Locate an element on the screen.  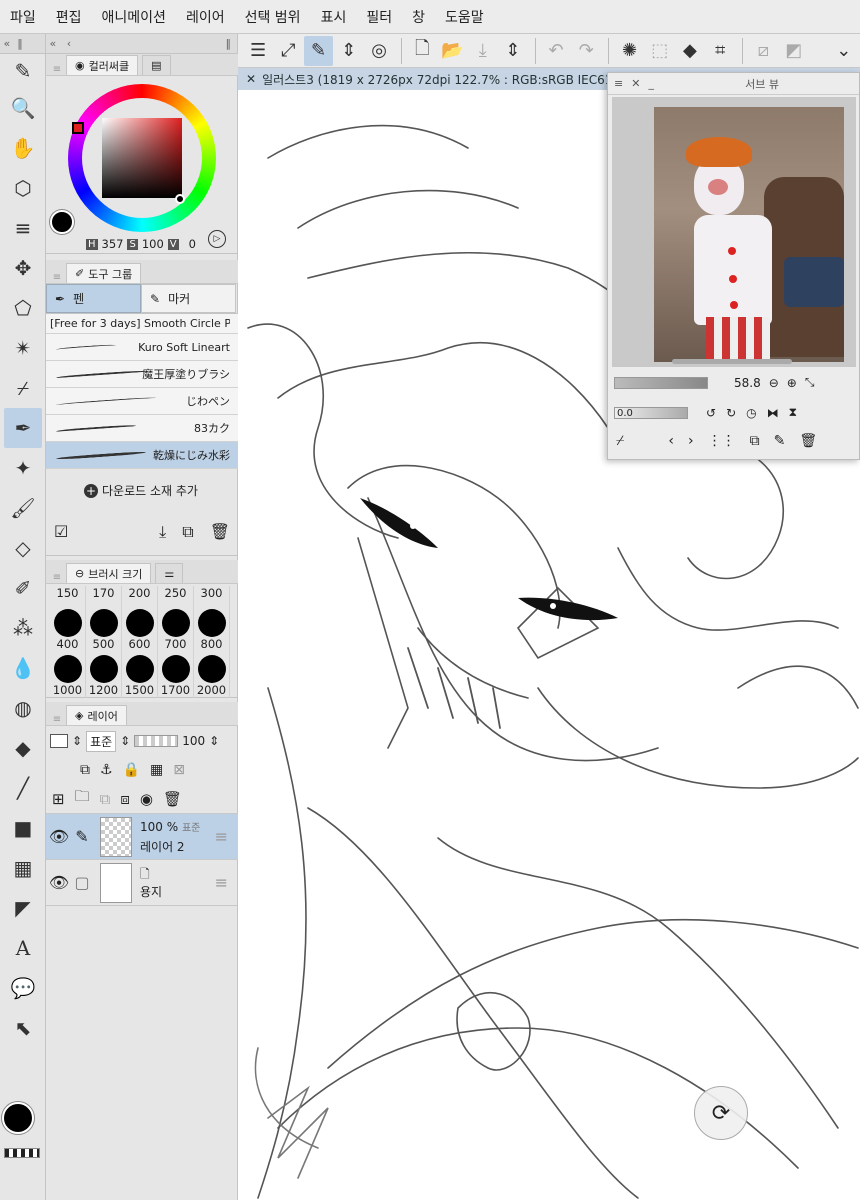
new-file-icon: 🗋 is located at coordinates (422, 51).